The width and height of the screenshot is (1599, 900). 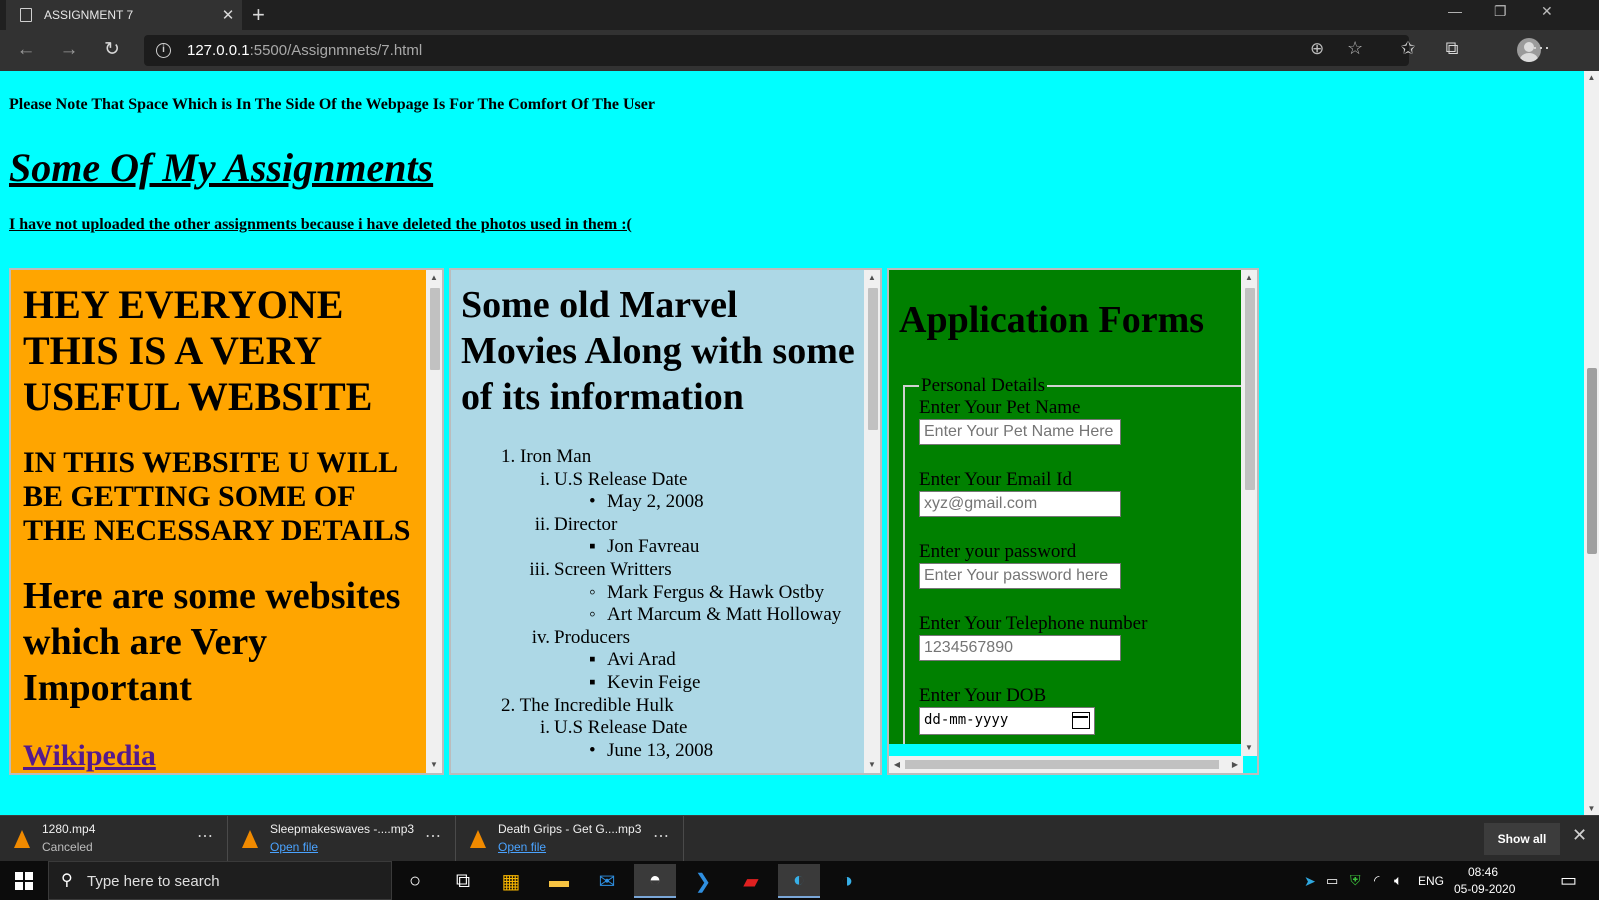 I want to click on detail-text: May 2, 2008, so click(x=655, y=502).